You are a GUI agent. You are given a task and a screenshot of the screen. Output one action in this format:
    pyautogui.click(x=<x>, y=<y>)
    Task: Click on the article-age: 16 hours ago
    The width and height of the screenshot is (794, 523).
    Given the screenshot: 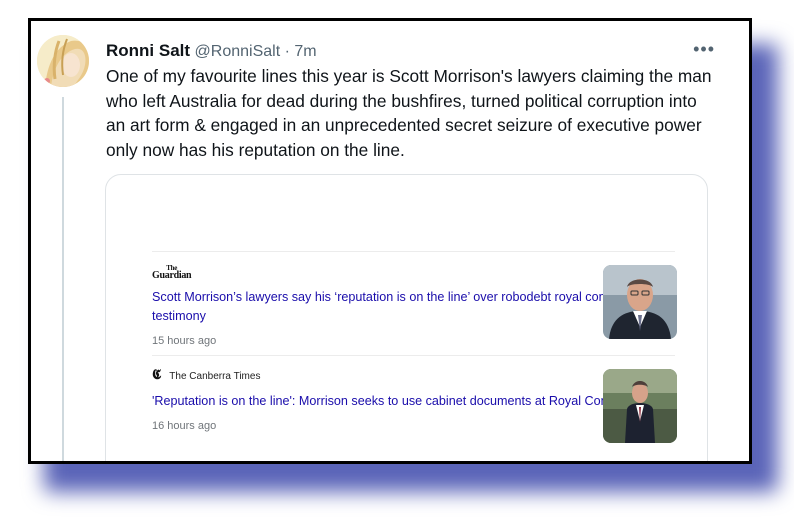 What is the action you would take?
    pyautogui.click(x=184, y=426)
    